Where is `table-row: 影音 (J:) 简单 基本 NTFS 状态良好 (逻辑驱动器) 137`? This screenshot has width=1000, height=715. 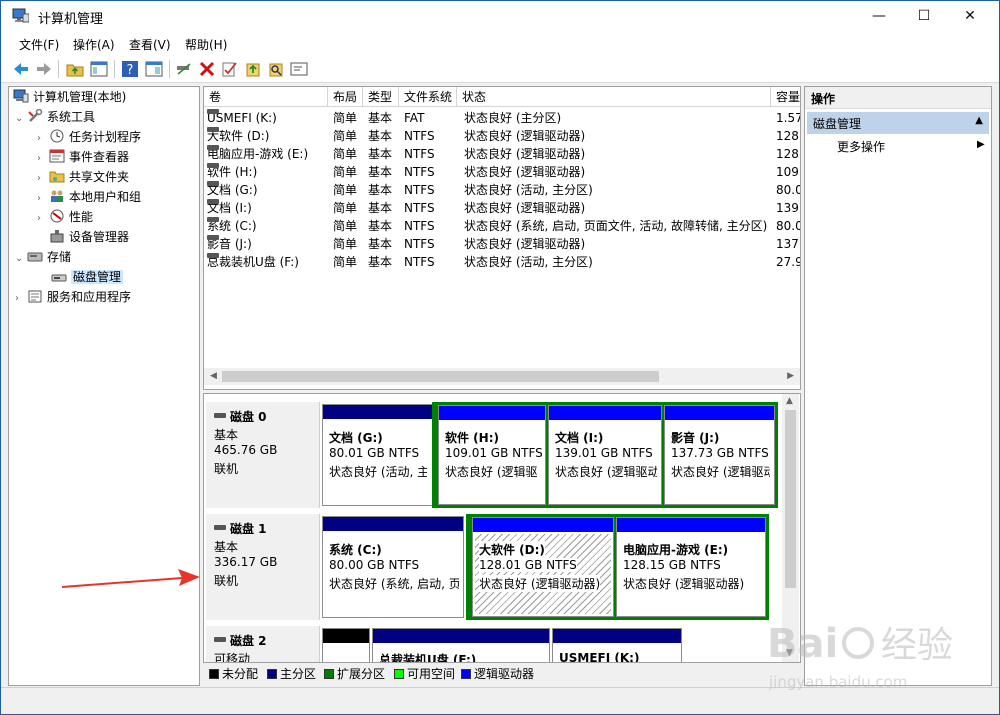
table-row: 影音 (J:) 简单 基本 NTFS 状态良好 (逻辑驱动器) 137 is located at coordinates (502, 244).